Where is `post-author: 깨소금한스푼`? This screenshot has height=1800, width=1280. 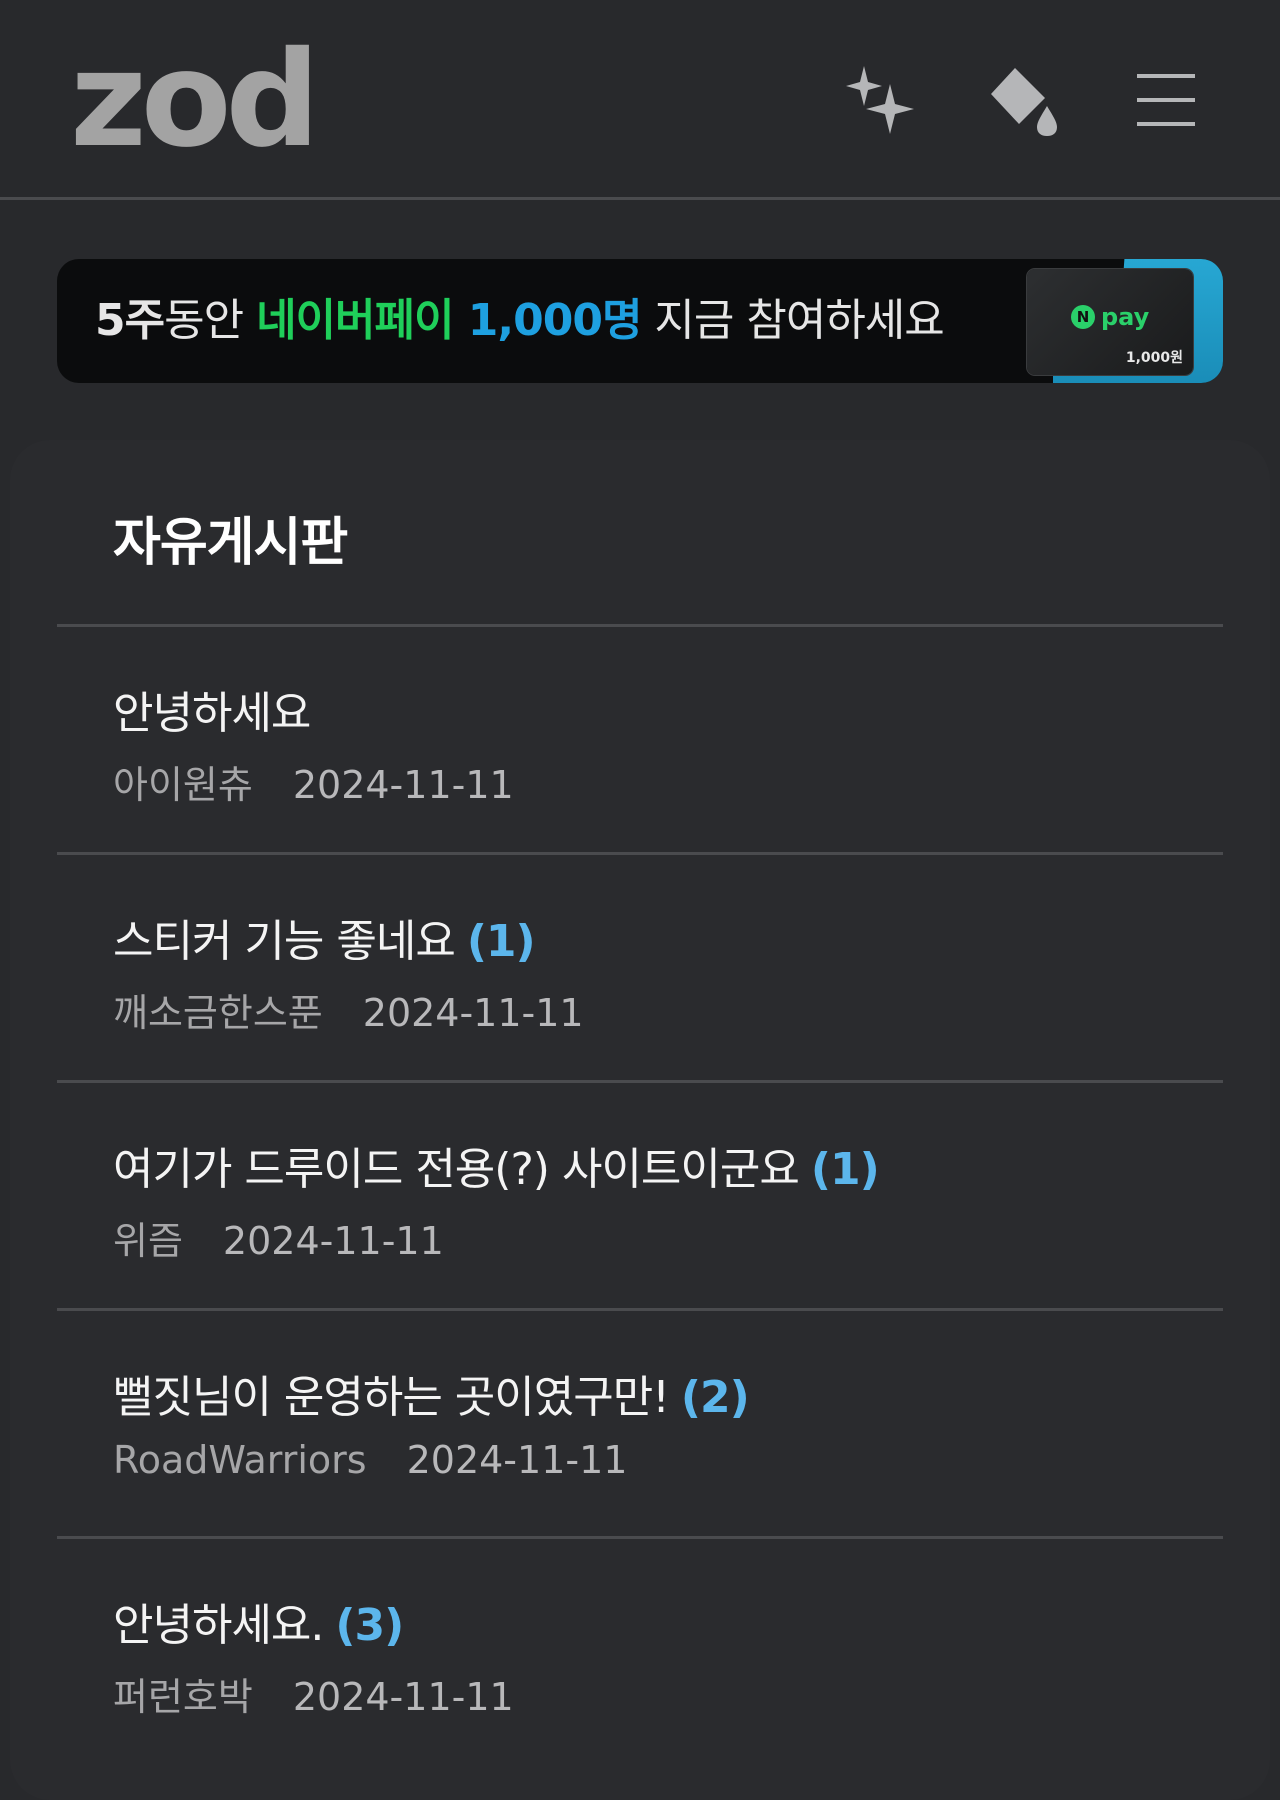
post-author: 깨소금한스푼 is located at coordinates (218, 1013).